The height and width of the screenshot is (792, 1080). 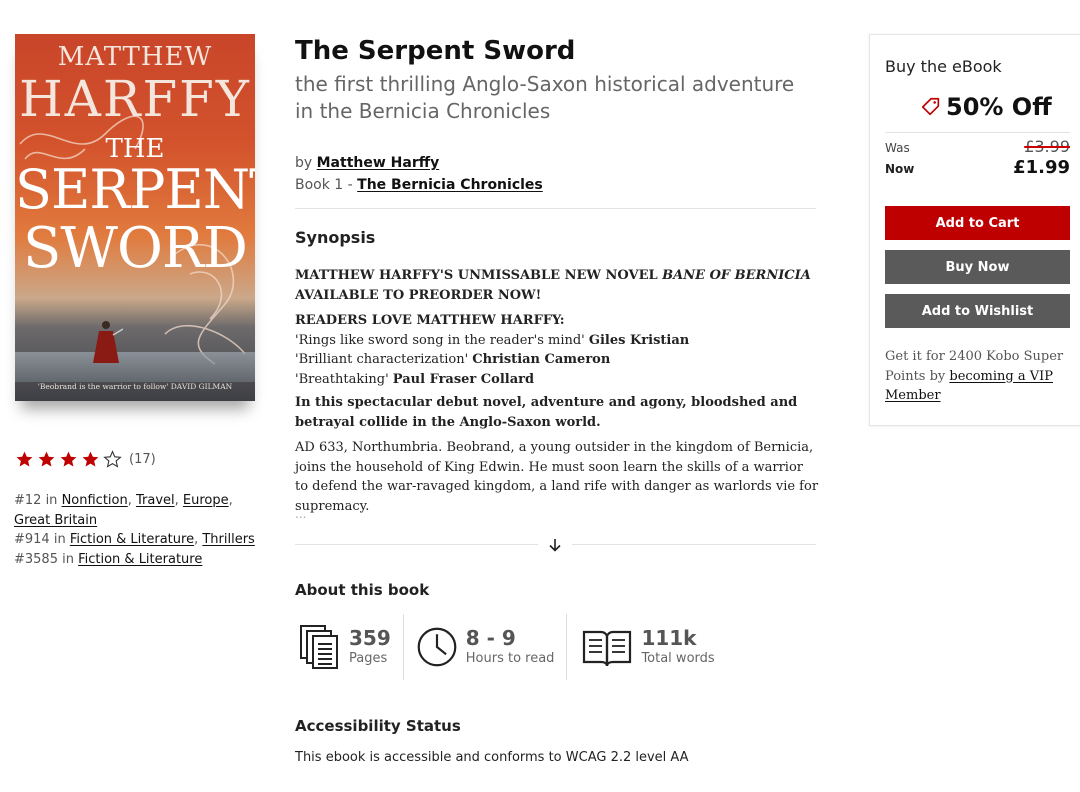 I want to click on arrow-down-icon, so click(x=555, y=545).